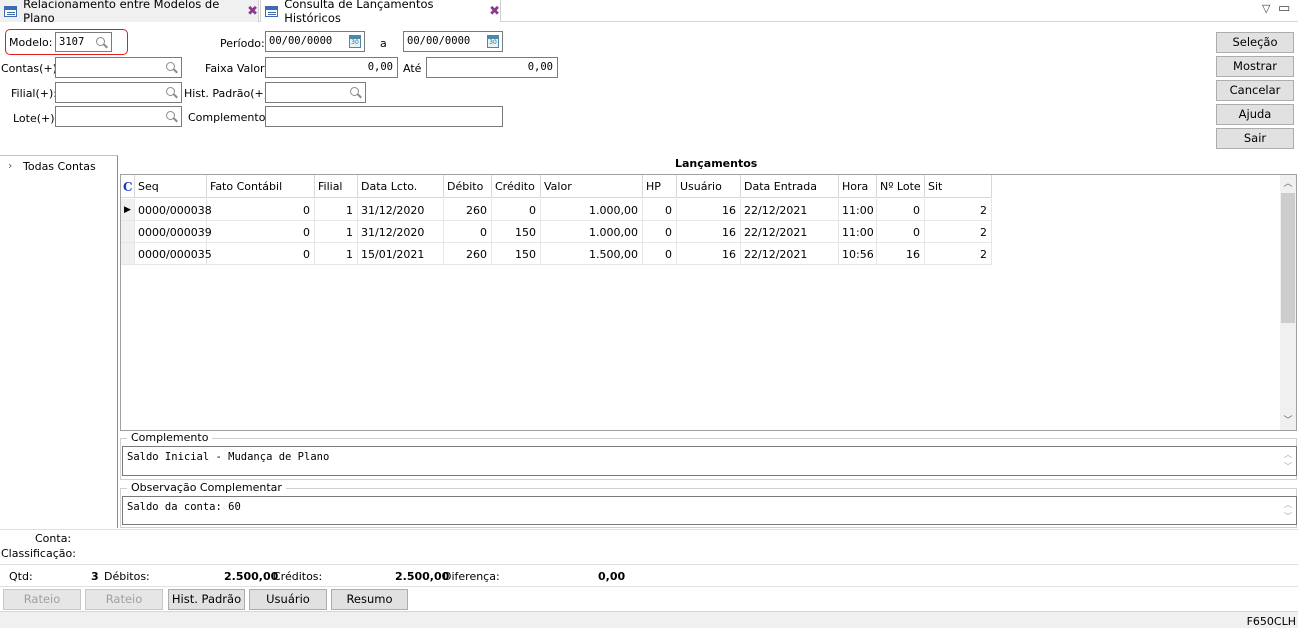 The width and height of the screenshot is (1298, 628). I want to click on vertical-scrollbar: ︿ ﹀, so click(1288, 302).